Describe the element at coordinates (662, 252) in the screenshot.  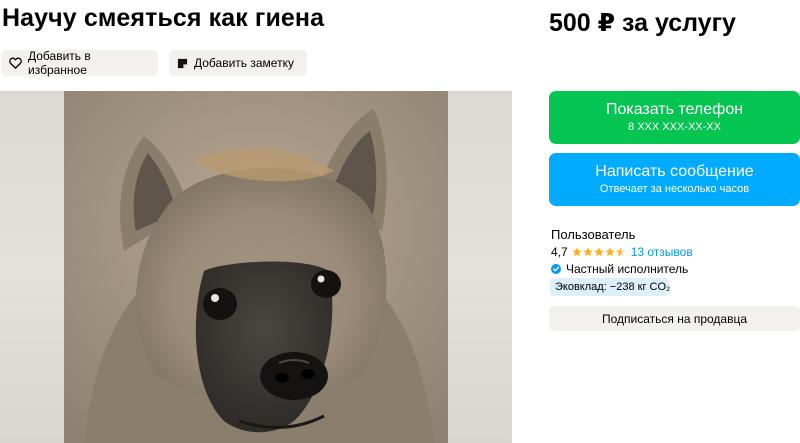
I see `reviews-link: 13 отзывов` at that location.